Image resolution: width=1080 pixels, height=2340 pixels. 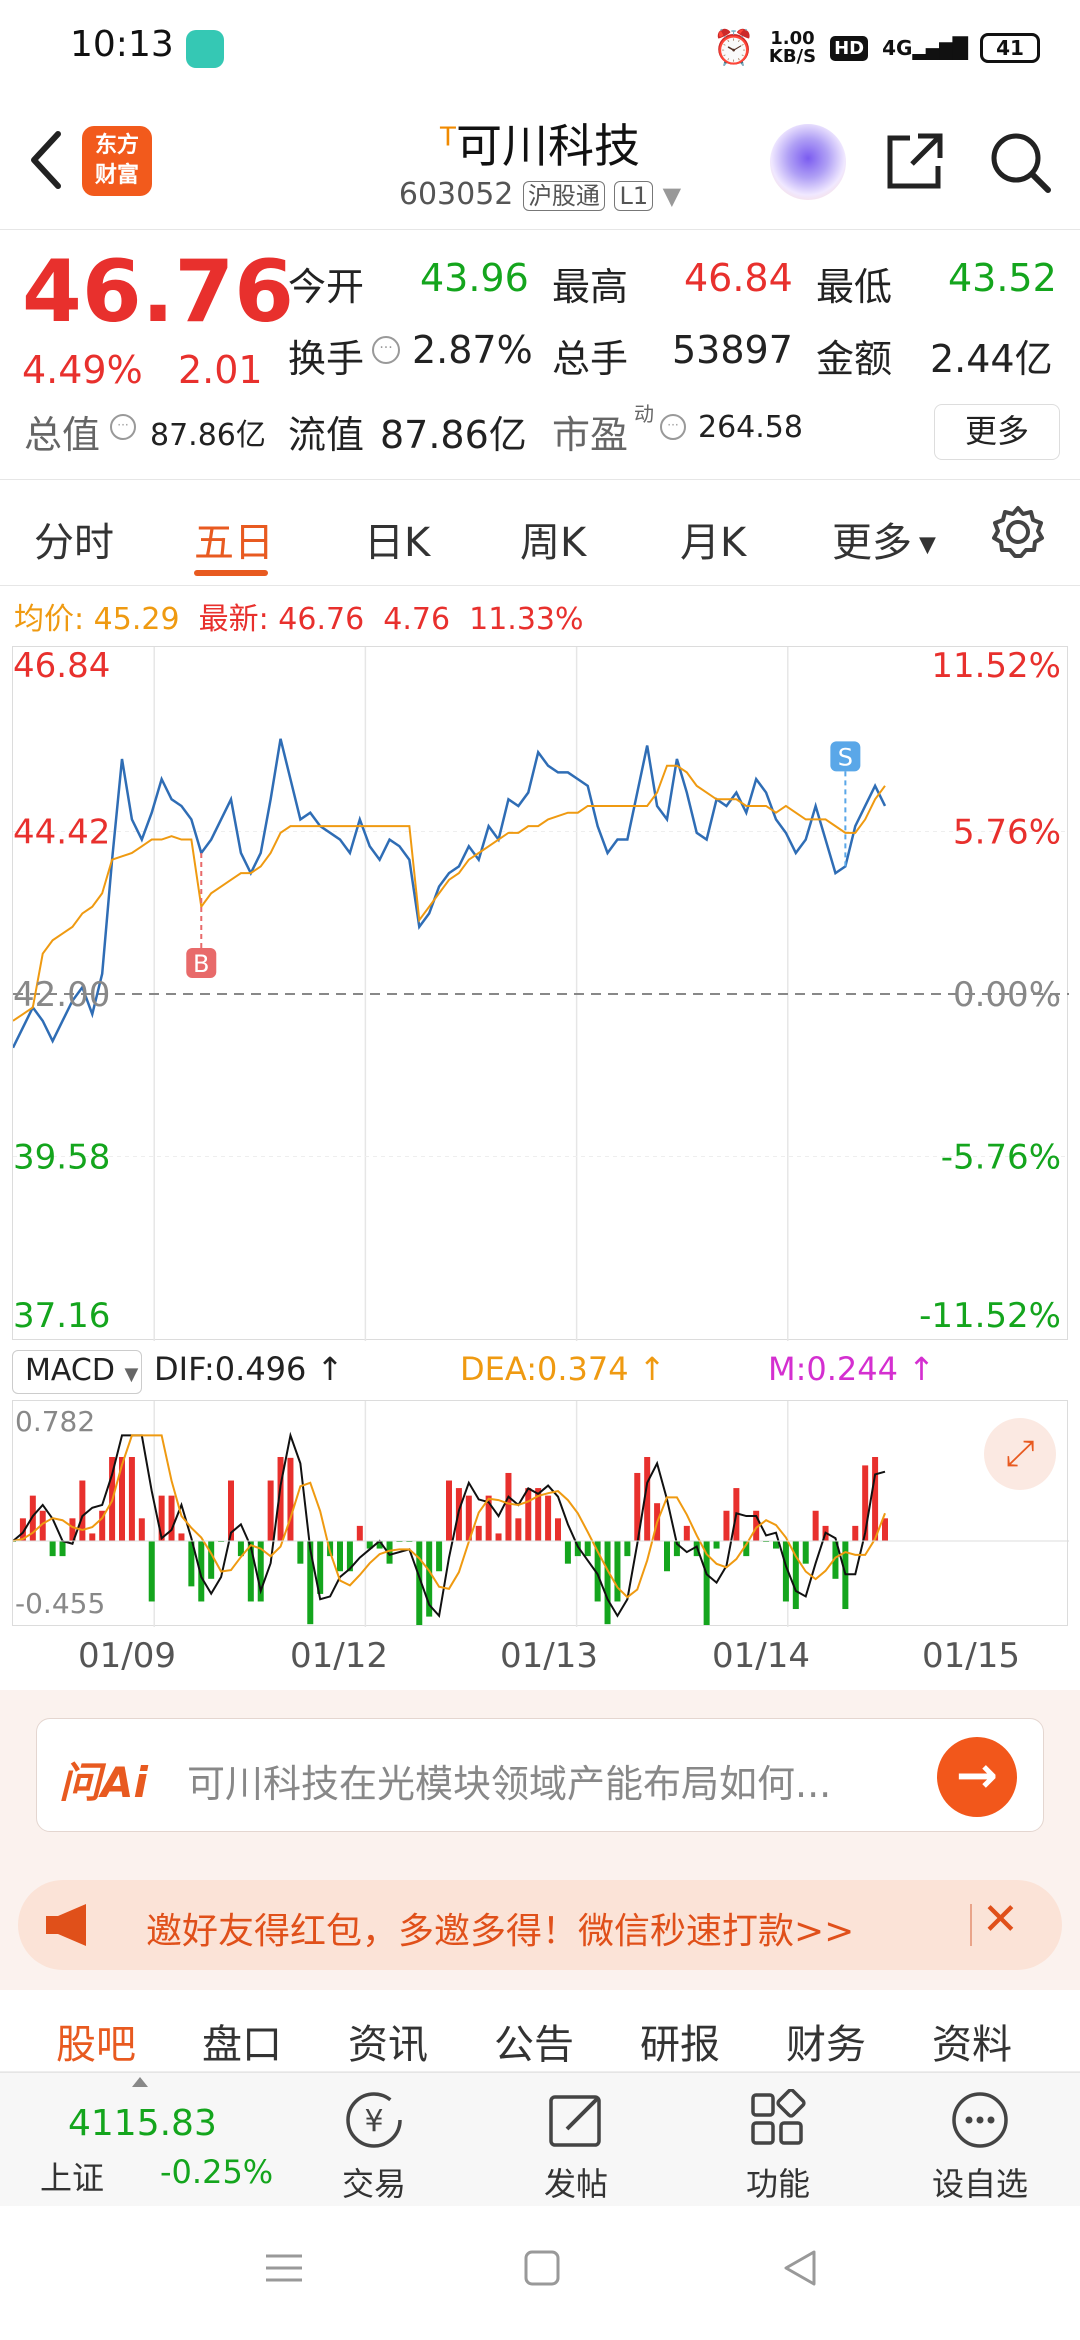 I want to click on latest-value: 46.76, so click(x=321, y=619).